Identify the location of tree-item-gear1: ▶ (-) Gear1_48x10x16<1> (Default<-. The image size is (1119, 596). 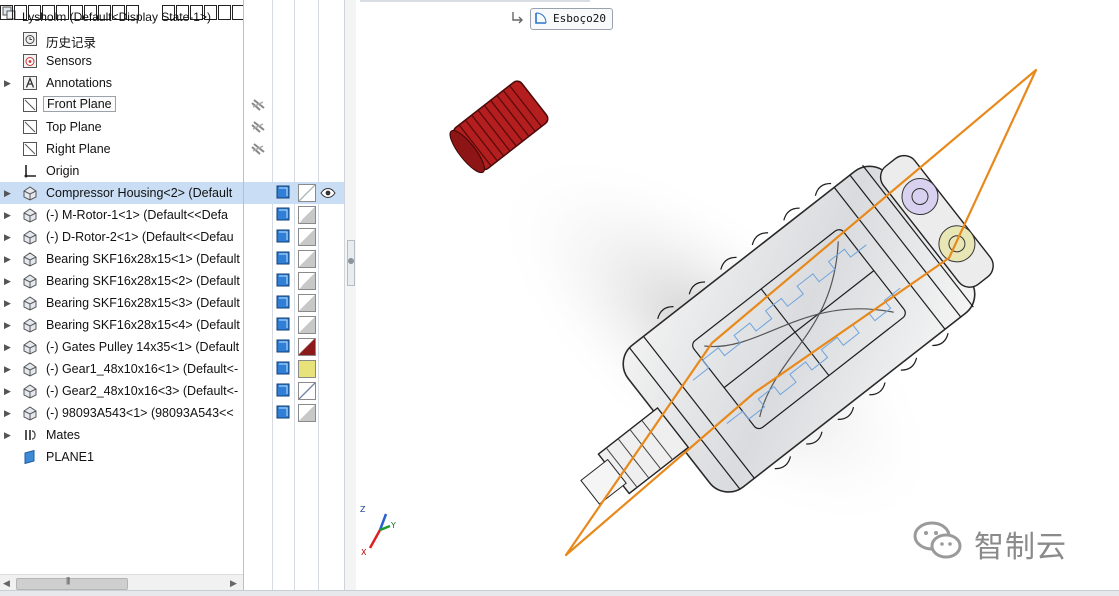
(121, 369).